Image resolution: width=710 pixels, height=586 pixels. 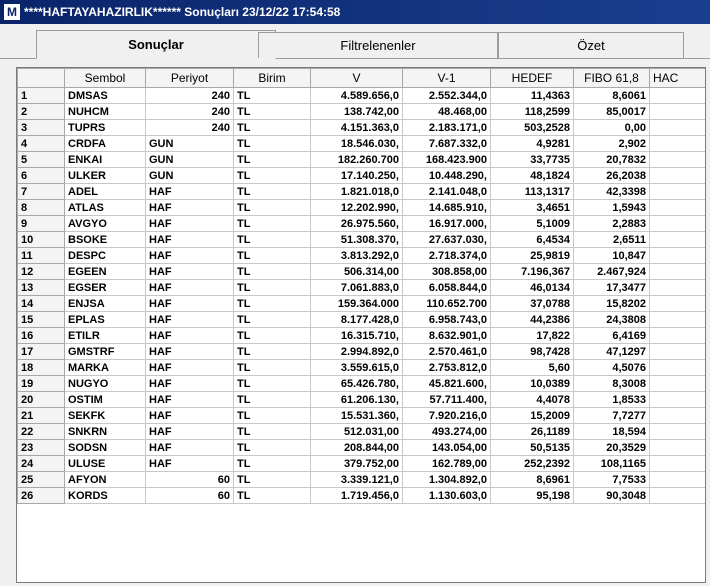 What do you see at coordinates (532, 495) in the screenshot?
I see `target-cell: 95,198` at bounding box center [532, 495].